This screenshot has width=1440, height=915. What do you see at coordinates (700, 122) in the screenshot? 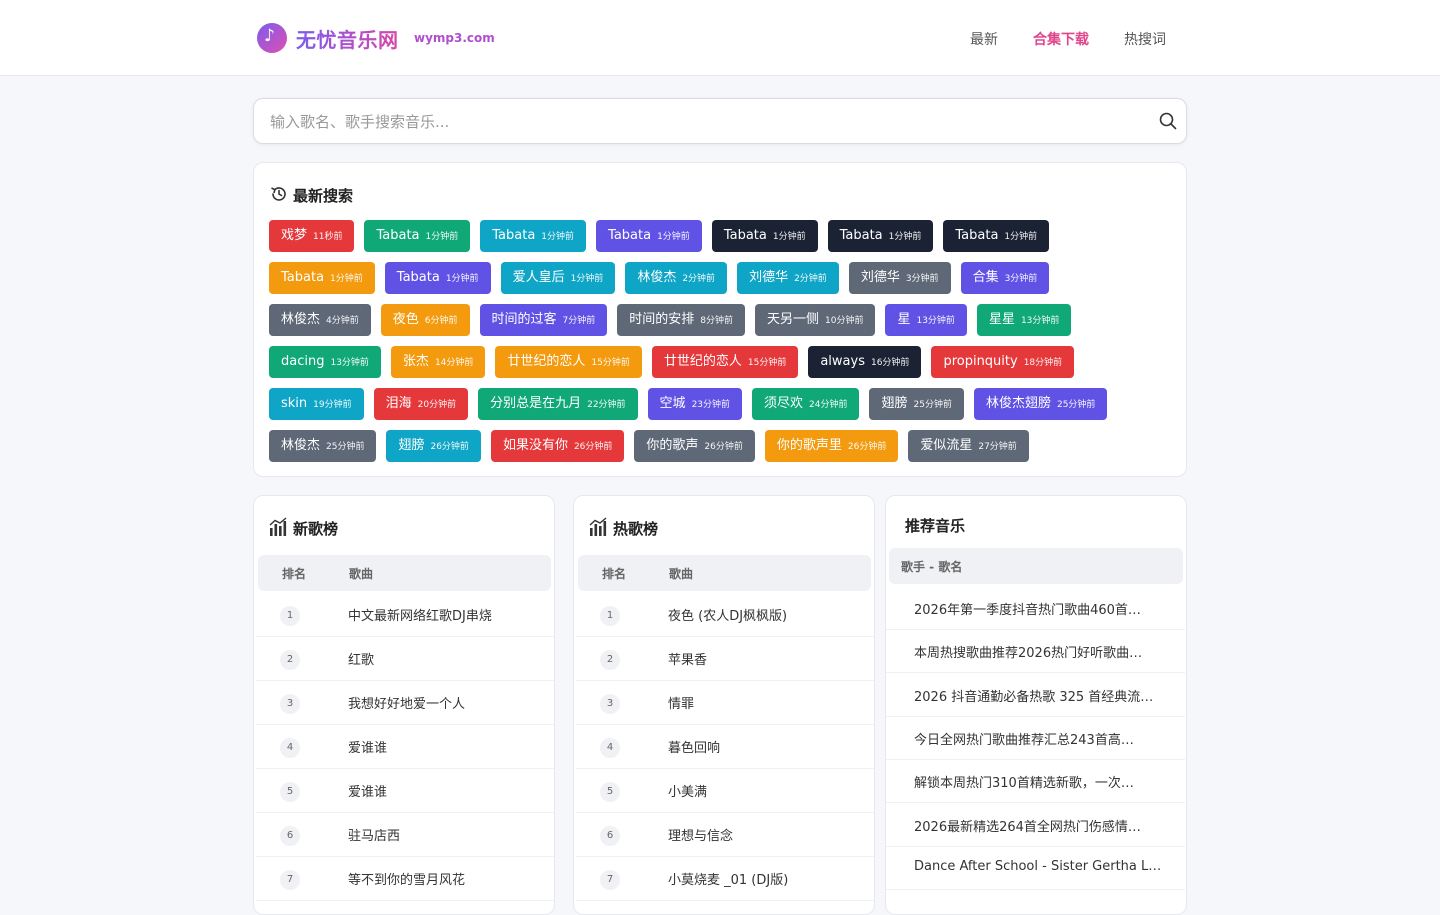
I see `search-input` at bounding box center [700, 122].